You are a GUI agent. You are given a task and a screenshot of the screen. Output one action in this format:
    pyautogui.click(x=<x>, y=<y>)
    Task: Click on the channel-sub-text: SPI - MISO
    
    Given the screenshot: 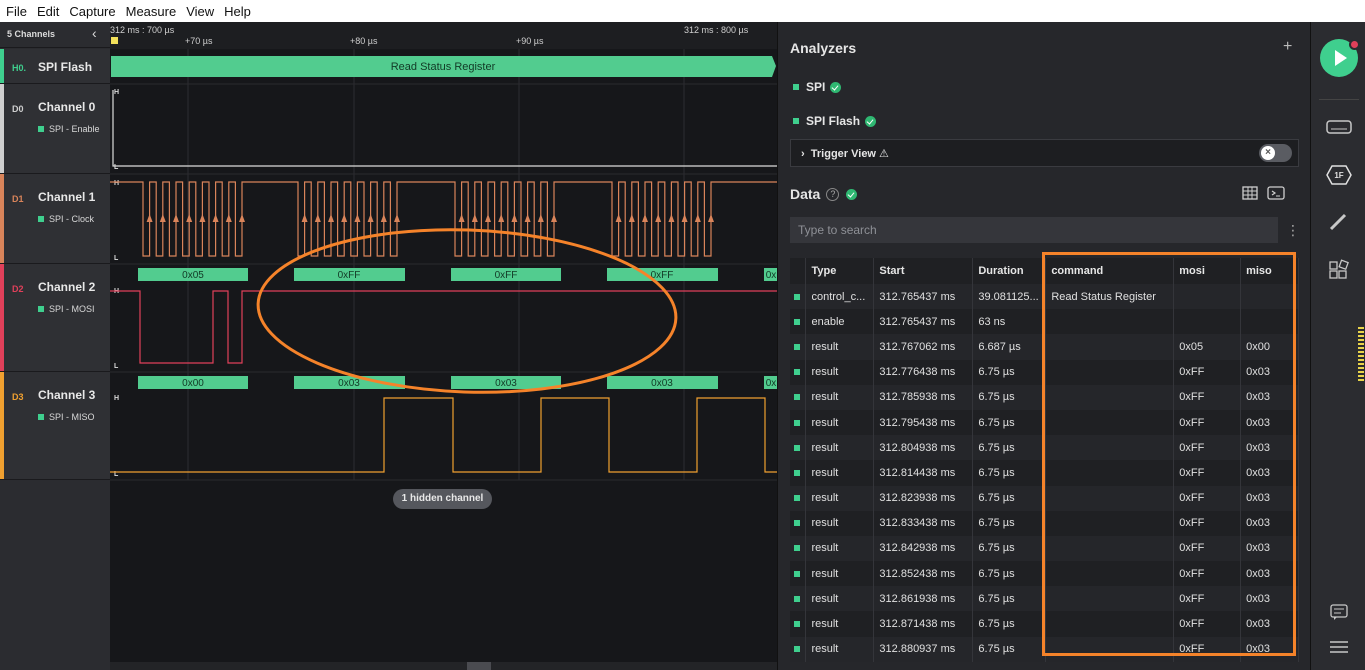 What is the action you would take?
    pyautogui.click(x=72, y=417)
    